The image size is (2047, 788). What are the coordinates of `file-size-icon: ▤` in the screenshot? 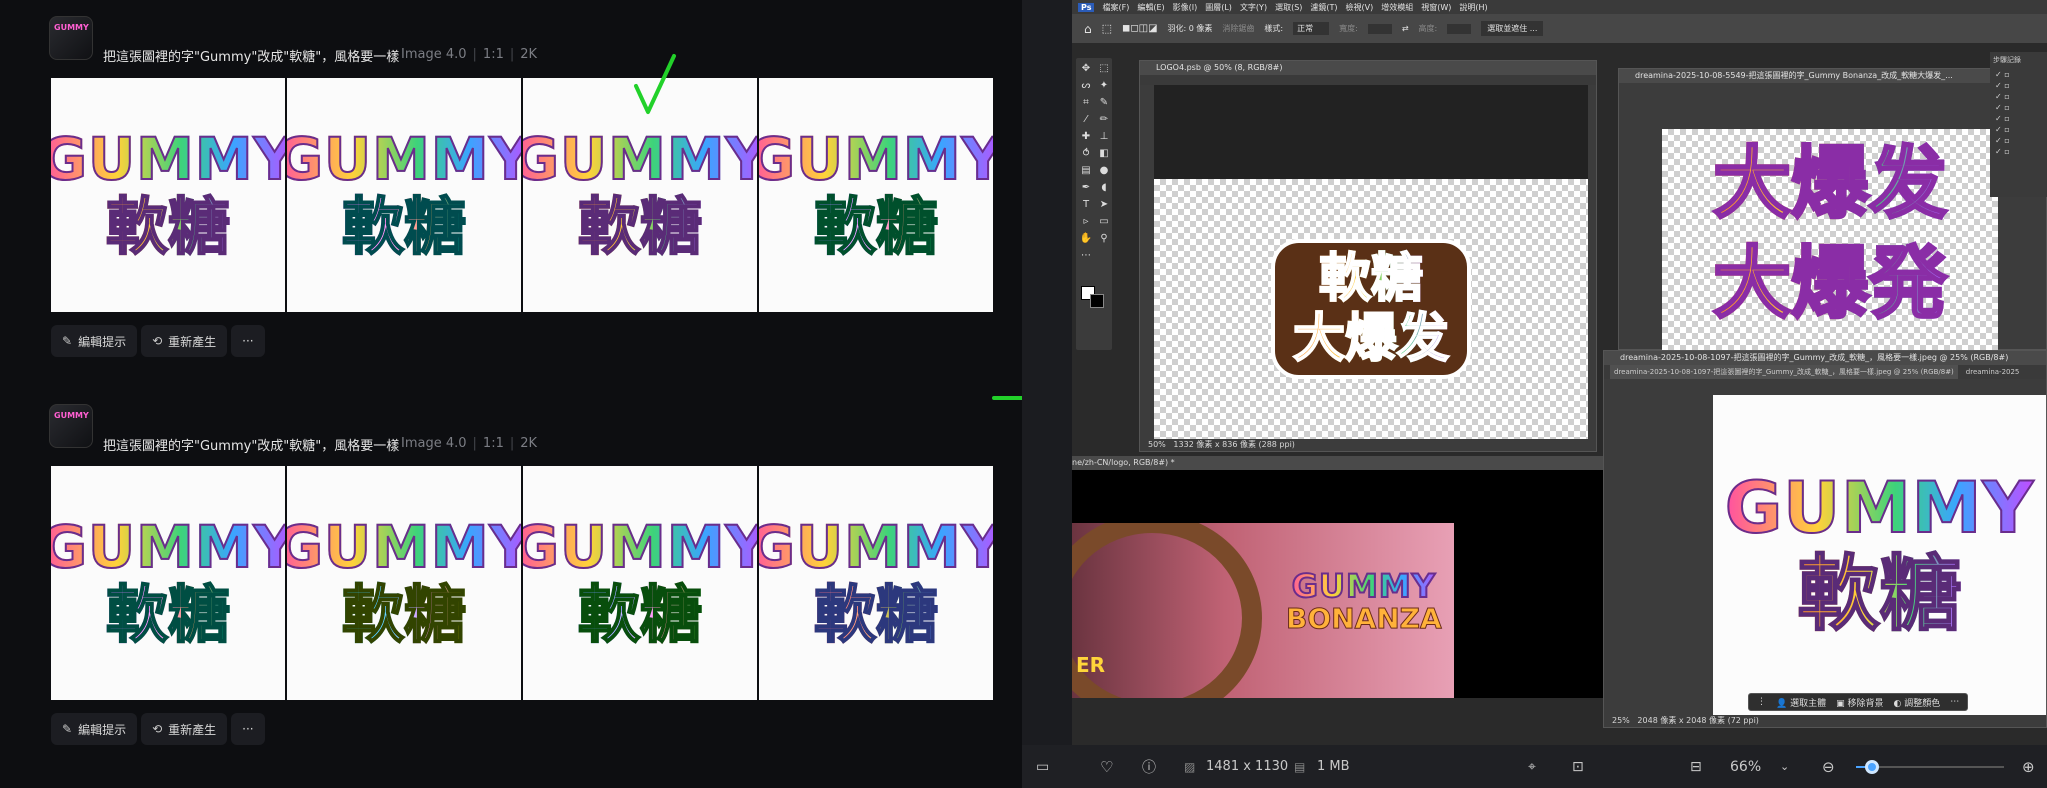 It's located at (1300, 766).